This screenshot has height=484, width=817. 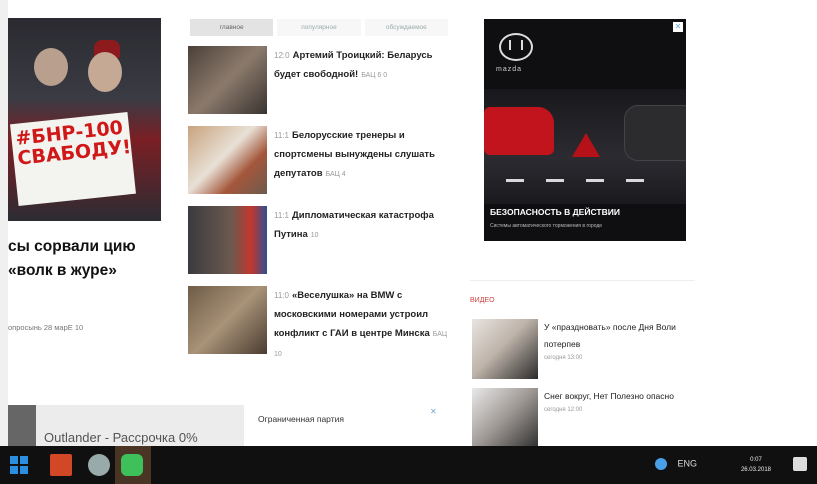 What do you see at coordinates (563, 410) in the screenshot?
I see `video-time: сегодня 12:00` at bounding box center [563, 410].